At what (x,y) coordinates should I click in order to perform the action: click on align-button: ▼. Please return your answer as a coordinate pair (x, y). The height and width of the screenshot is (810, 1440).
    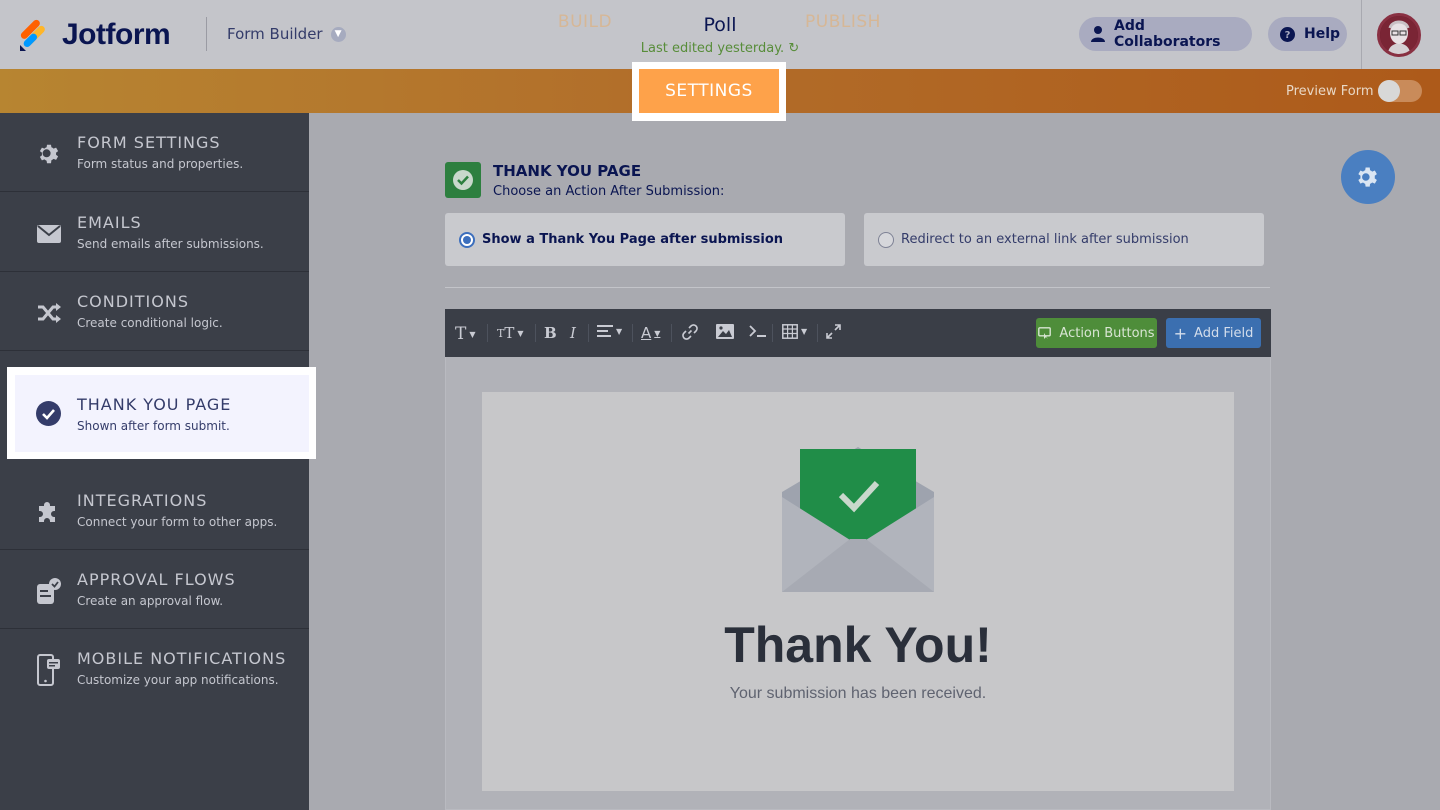
    Looking at the image, I should click on (609, 331).